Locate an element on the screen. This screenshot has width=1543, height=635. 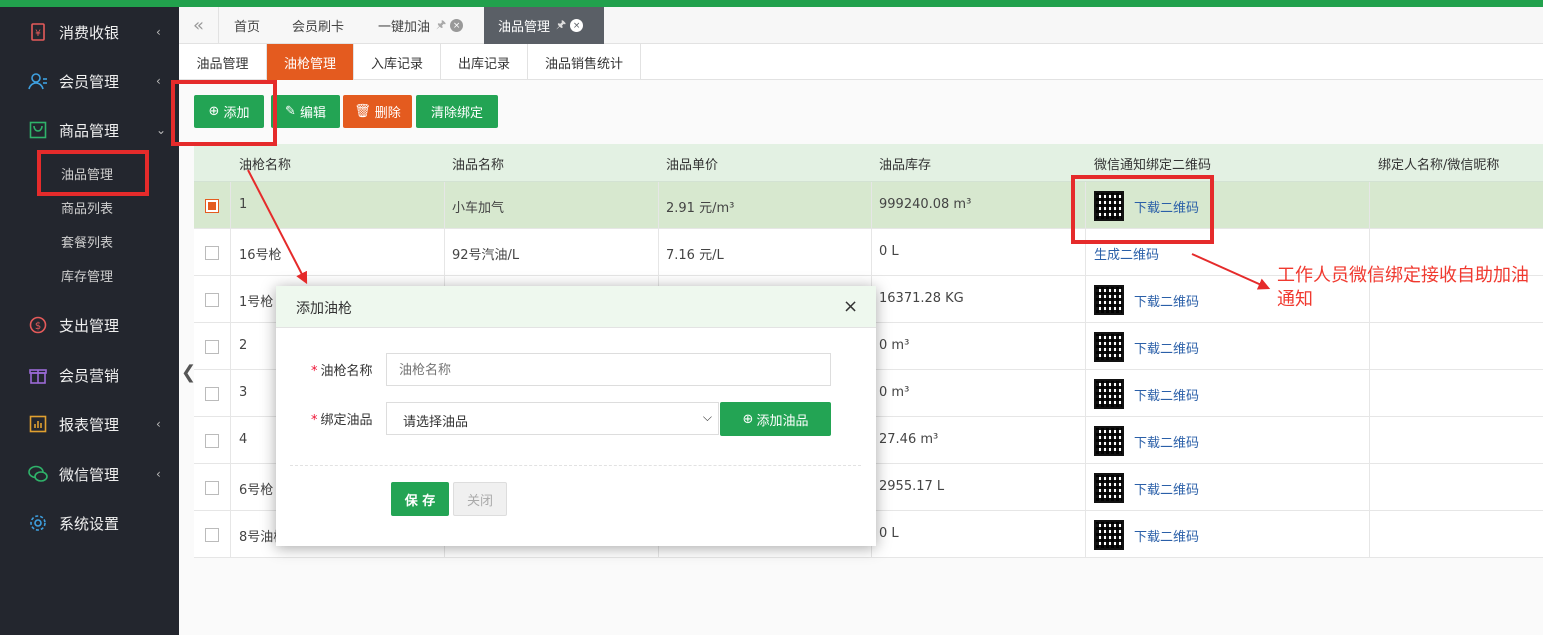
sidebar-item-marketing: 会员营销 is located at coordinates (89, 375).